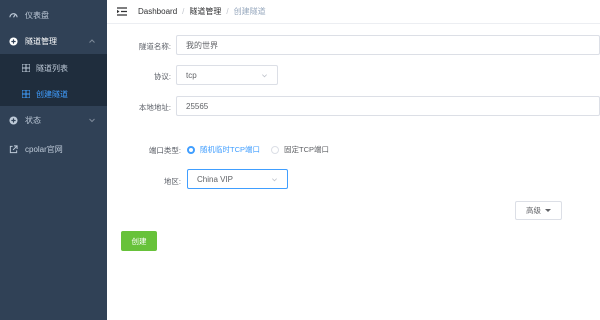 The height and width of the screenshot is (320, 600). I want to click on sidebar-item-create-tunnel: 创建隧道, so click(53, 94).